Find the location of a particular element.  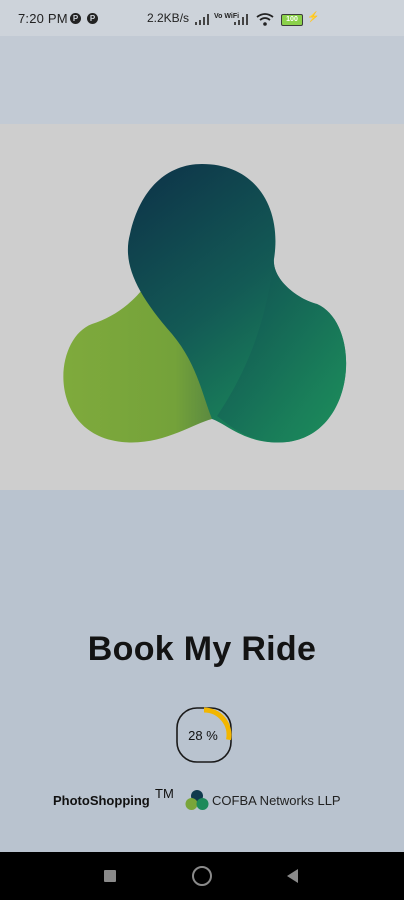

status-bar: 7:20 PM P P 2.2KB/s Vo WiFi 100 ⚡ is located at coordinates (202, 18).